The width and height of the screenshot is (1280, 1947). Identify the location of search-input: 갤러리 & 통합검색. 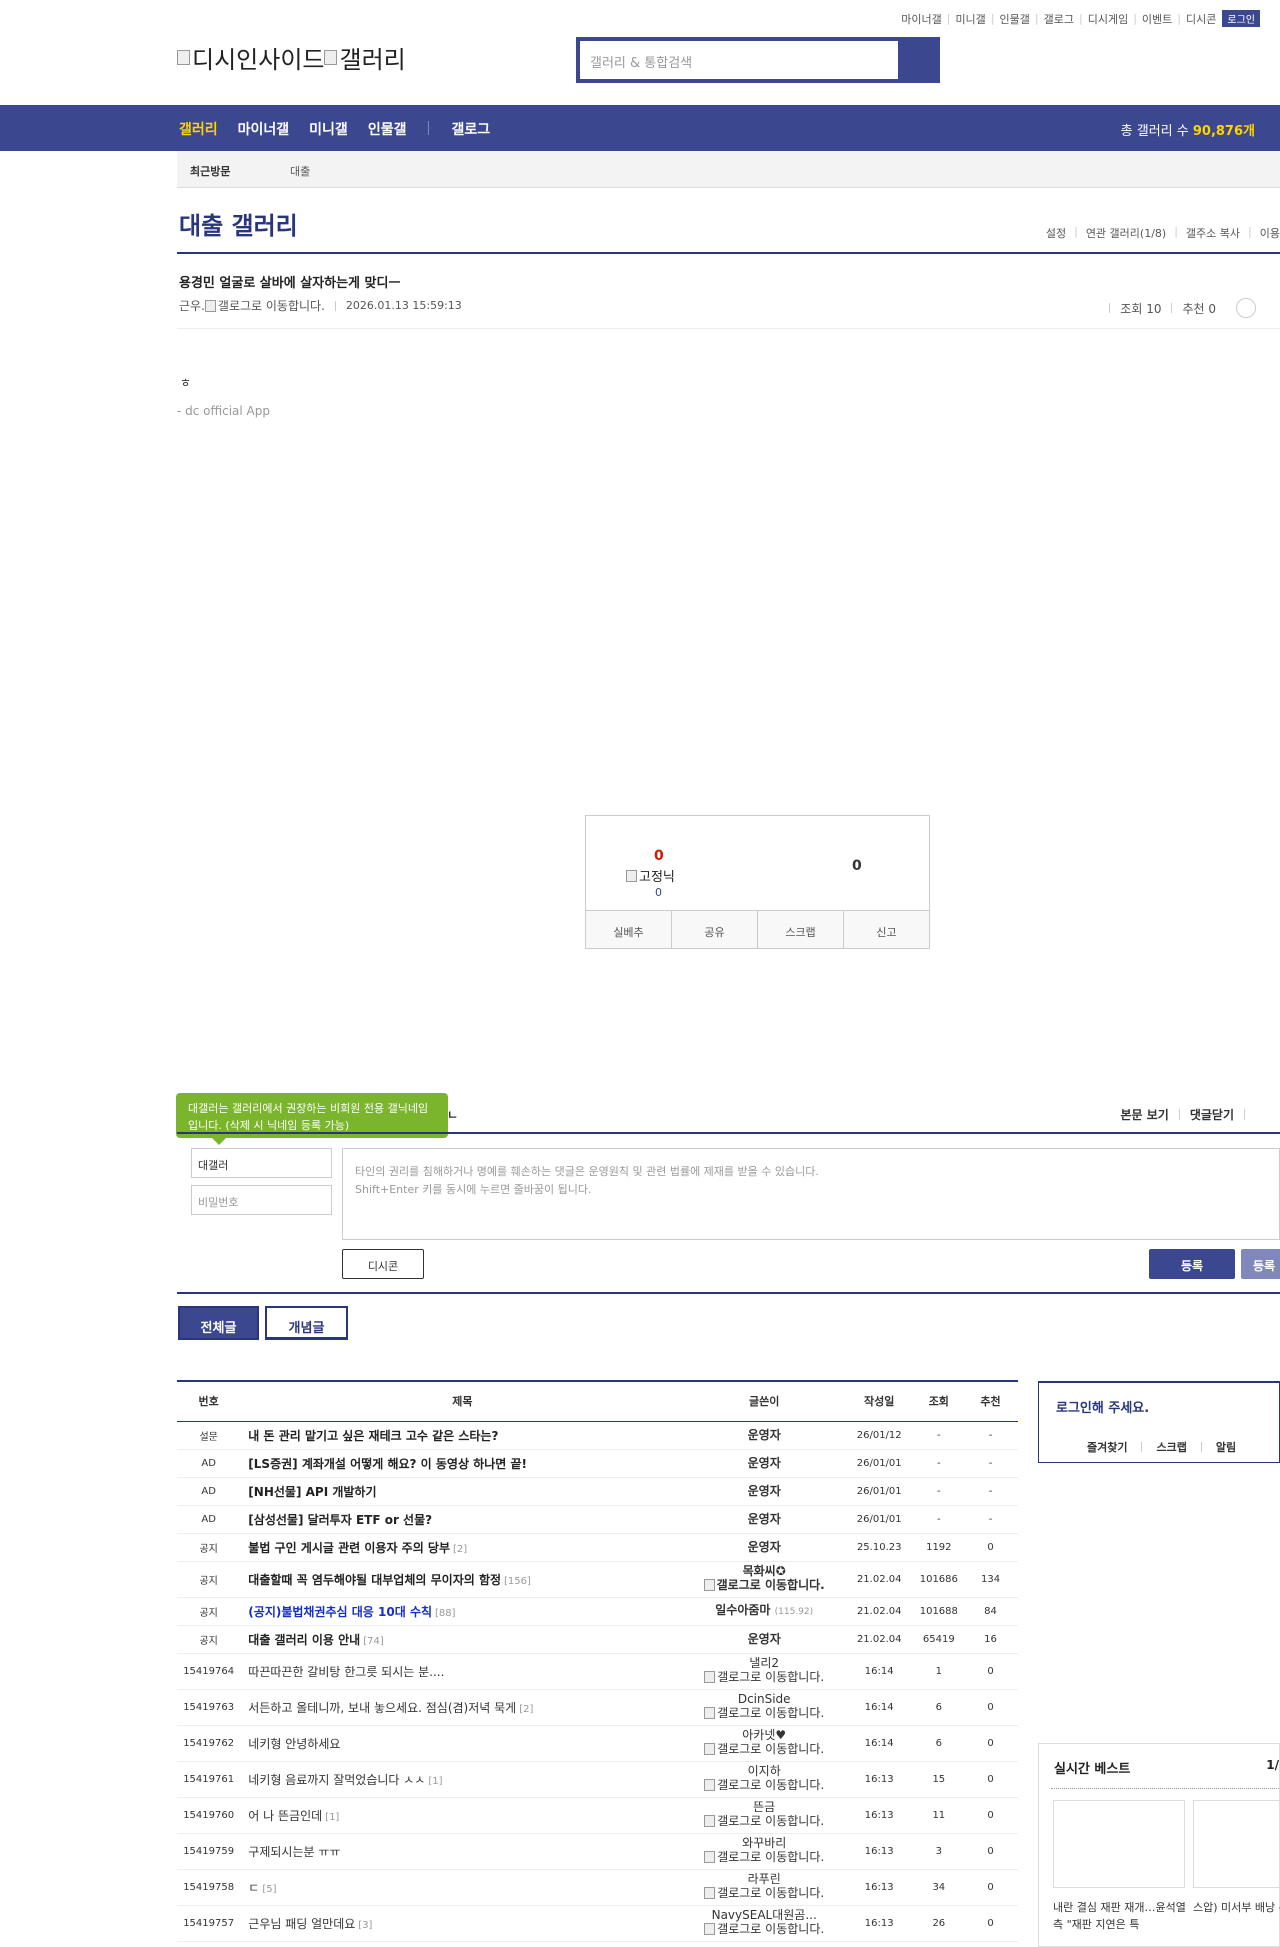
(739, 60).